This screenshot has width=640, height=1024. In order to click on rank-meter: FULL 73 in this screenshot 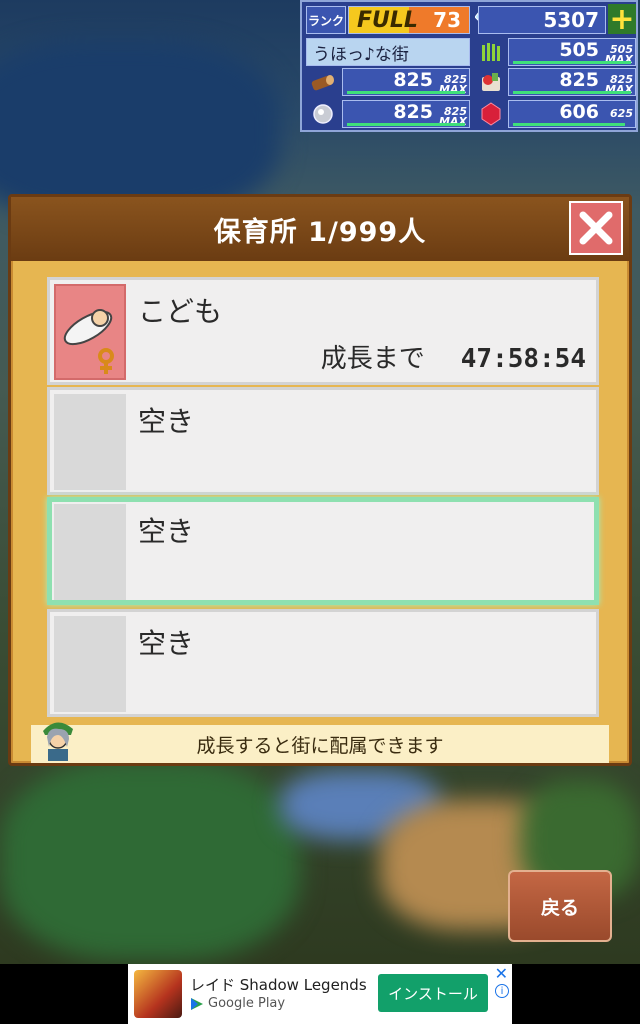, I will do `click(409, 20)`.